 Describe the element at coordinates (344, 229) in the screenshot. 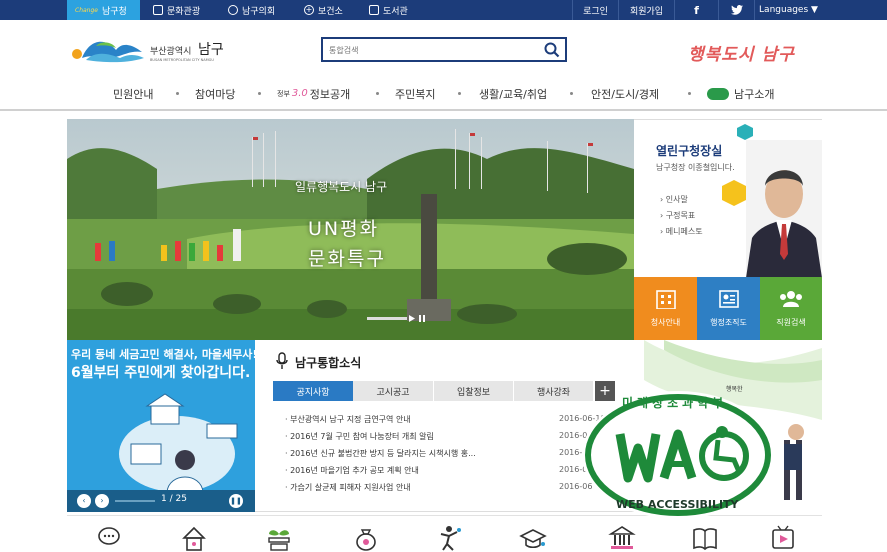

I see `hero-caption-2: UN평화` at that location.